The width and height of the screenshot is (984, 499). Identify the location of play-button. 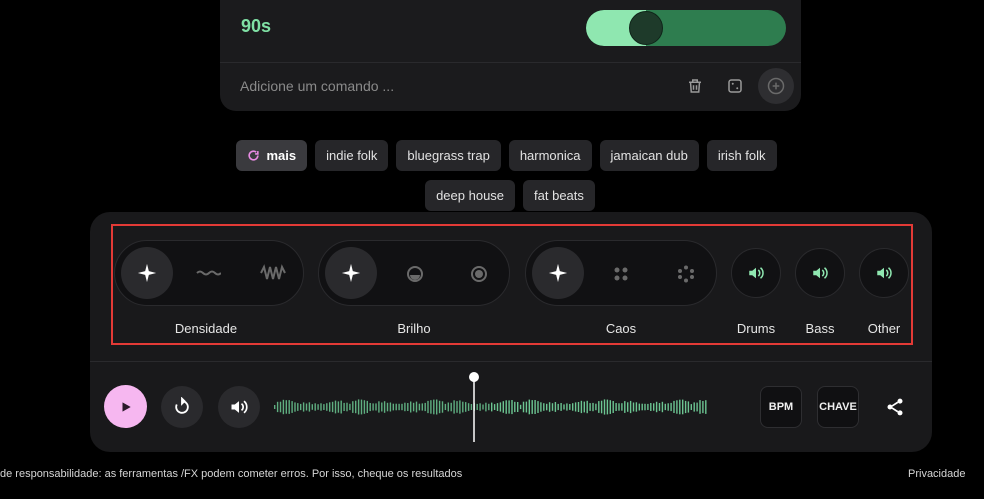
(125, 406).